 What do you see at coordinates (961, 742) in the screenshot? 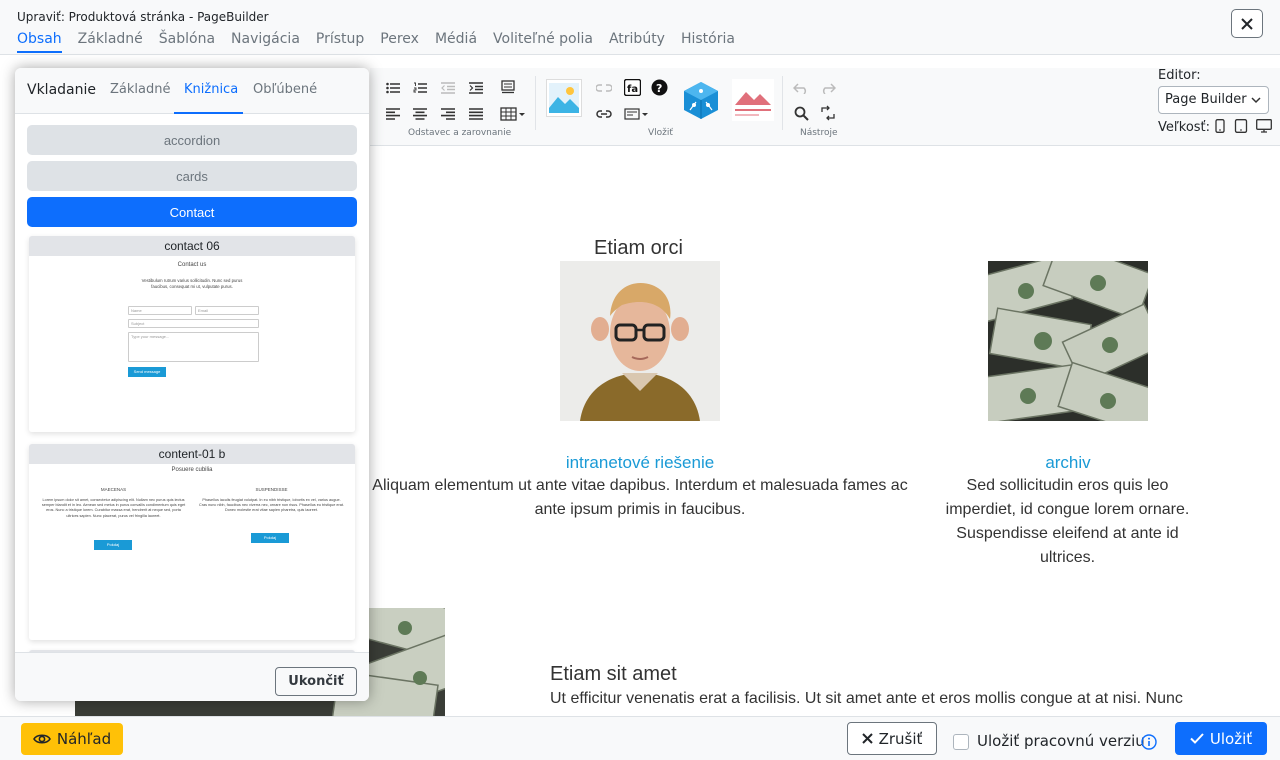
I see `save-draft-checkbox` at bounding box center [961, 742].